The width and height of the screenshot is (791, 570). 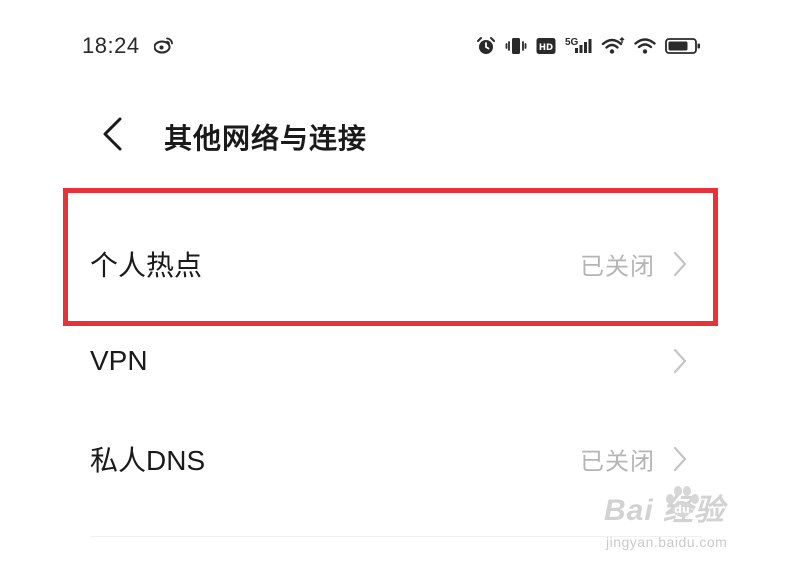 What do you see at coordinates (578, 45) in the screenshot?
I see `signal-5g-icon: 5G` at bounding box center [578, 45].